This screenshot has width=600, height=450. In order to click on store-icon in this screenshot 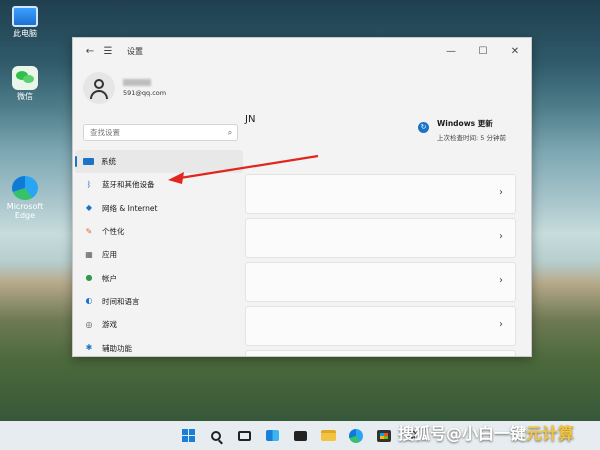, I will do `click(384, 435)`.